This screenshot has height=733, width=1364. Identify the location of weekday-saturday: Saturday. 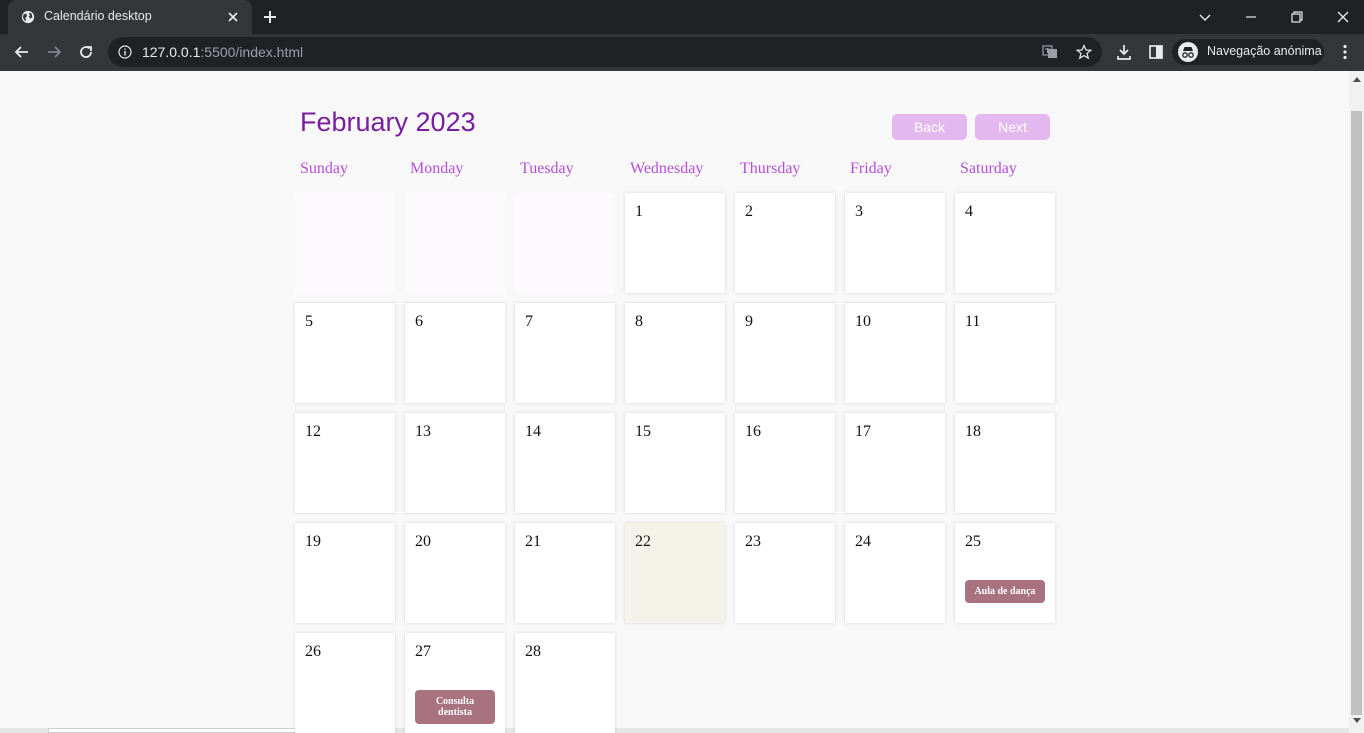
(988, 168).